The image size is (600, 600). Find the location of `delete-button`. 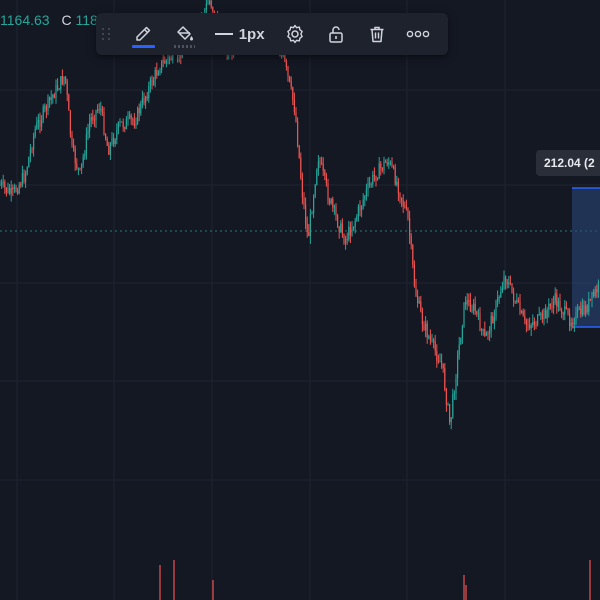

delete-button is located at coordinates (377, 34).